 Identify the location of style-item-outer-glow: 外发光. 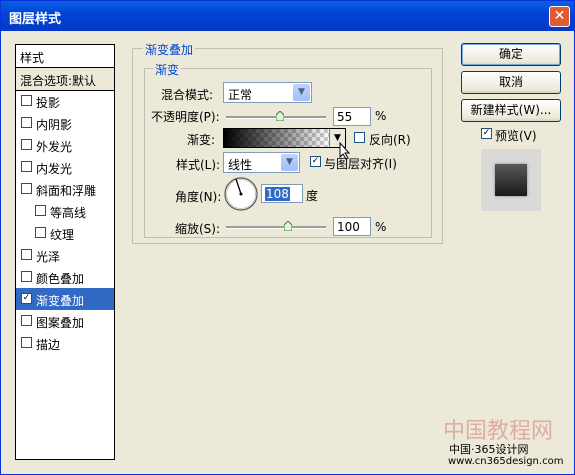
(65, 145).